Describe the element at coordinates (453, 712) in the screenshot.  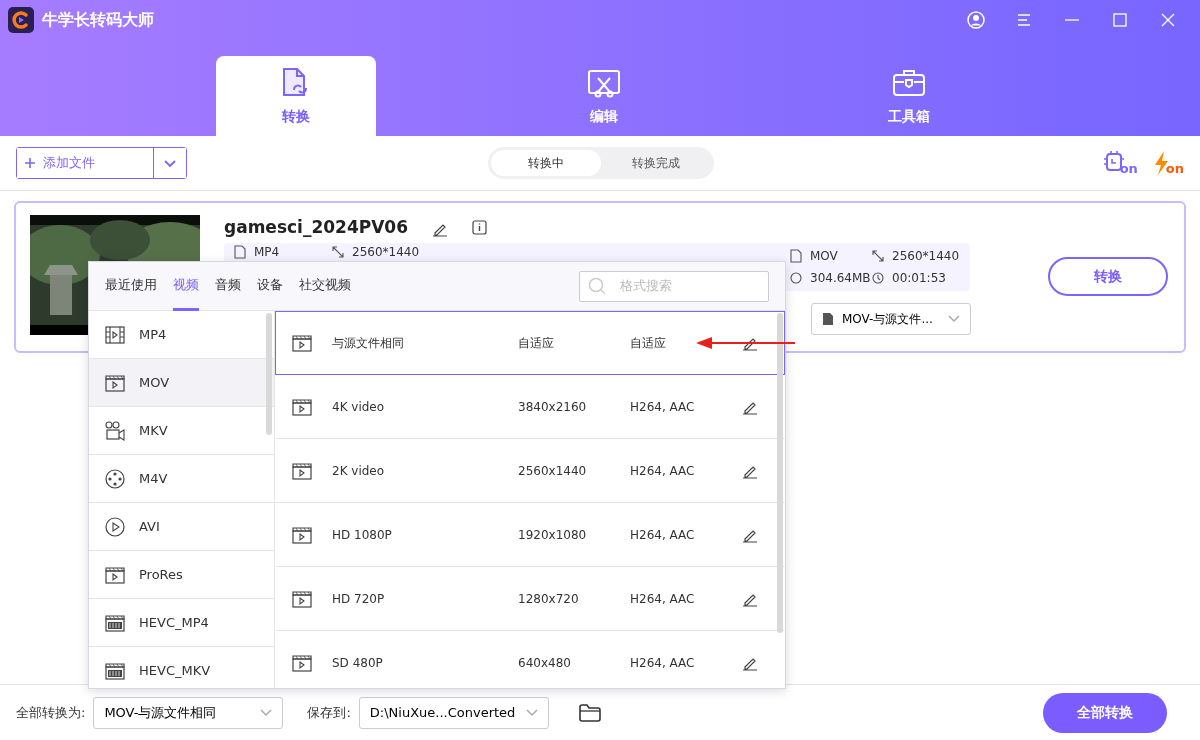
I see `save-path-select: D:\NiuXue...Converted` at that location.